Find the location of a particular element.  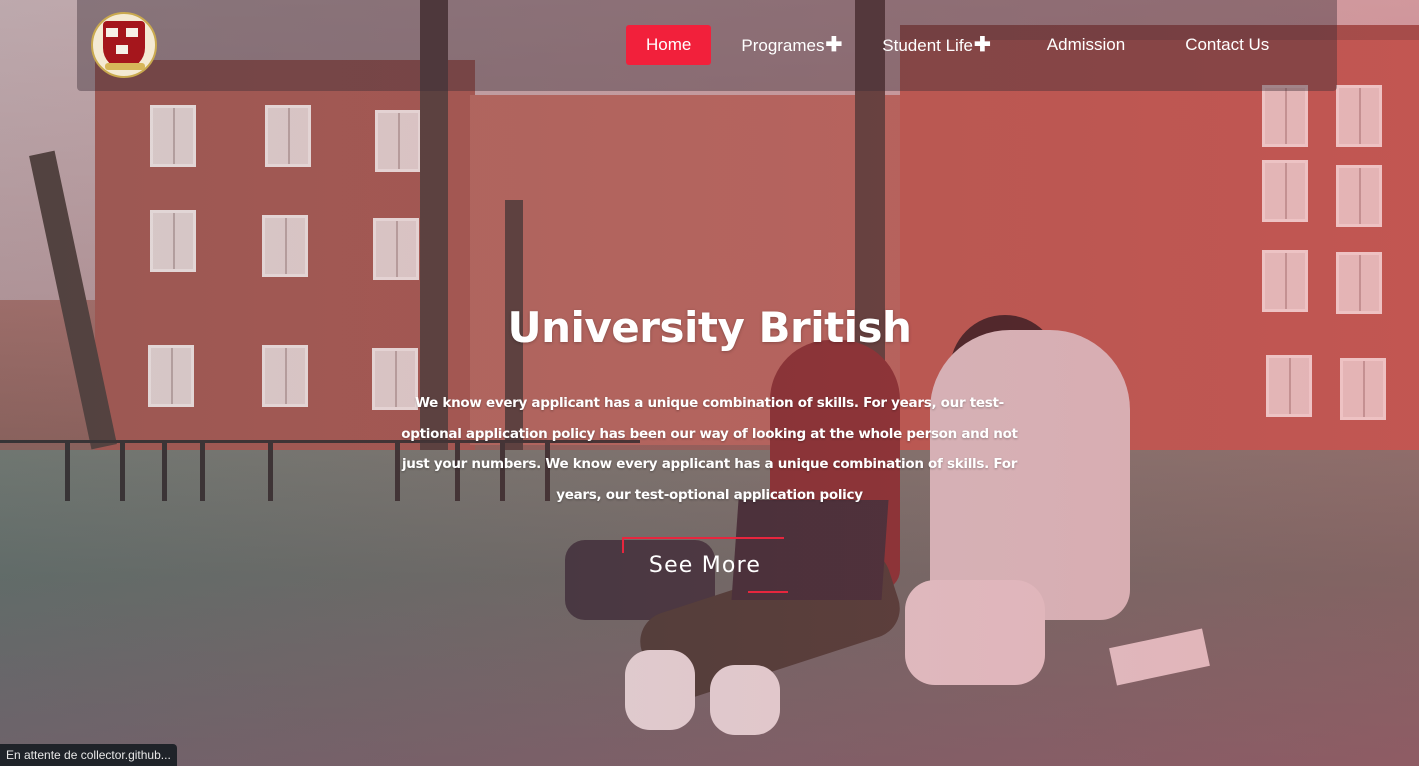

logo-ribbon is located at coordinates (125, 66).